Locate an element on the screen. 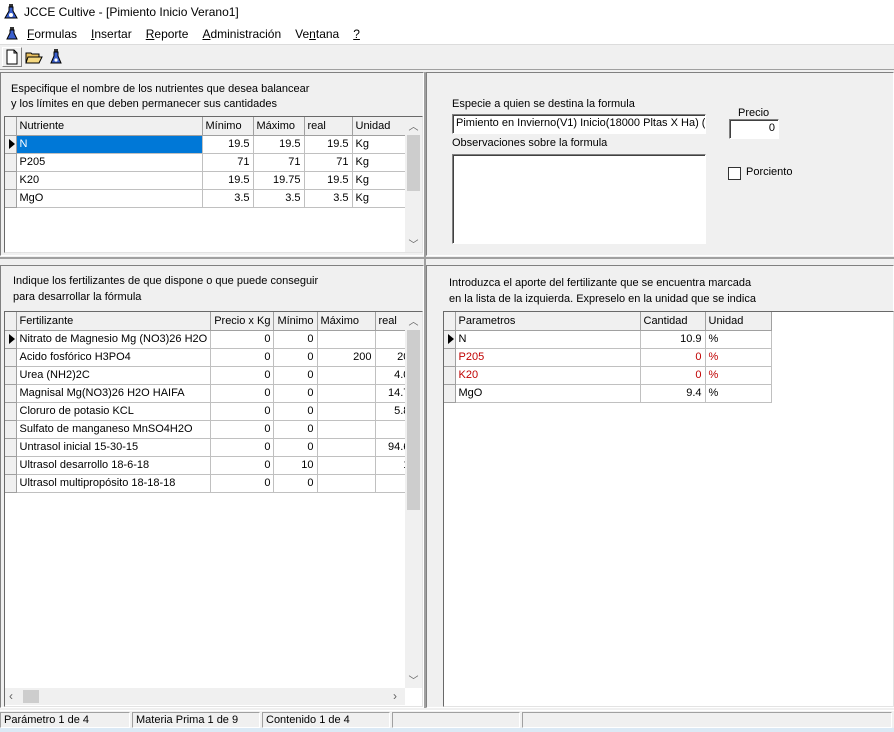 Image resolution: width=894 pixels, height=732 pixels. table-row: Urea (NH2)2C 0 0 4.09 is located at coordinates (212, 375).